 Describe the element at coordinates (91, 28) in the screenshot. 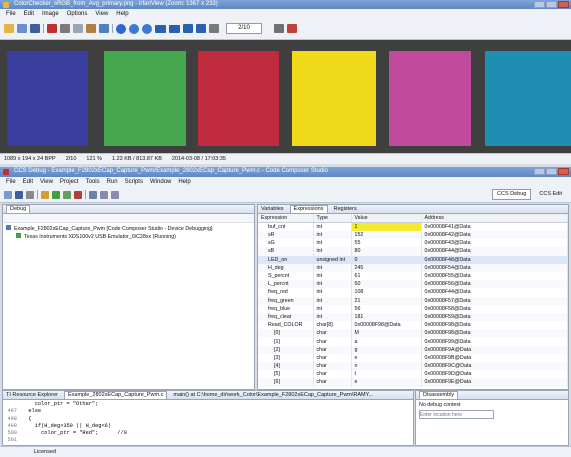

I see `paste-icon` at that location.